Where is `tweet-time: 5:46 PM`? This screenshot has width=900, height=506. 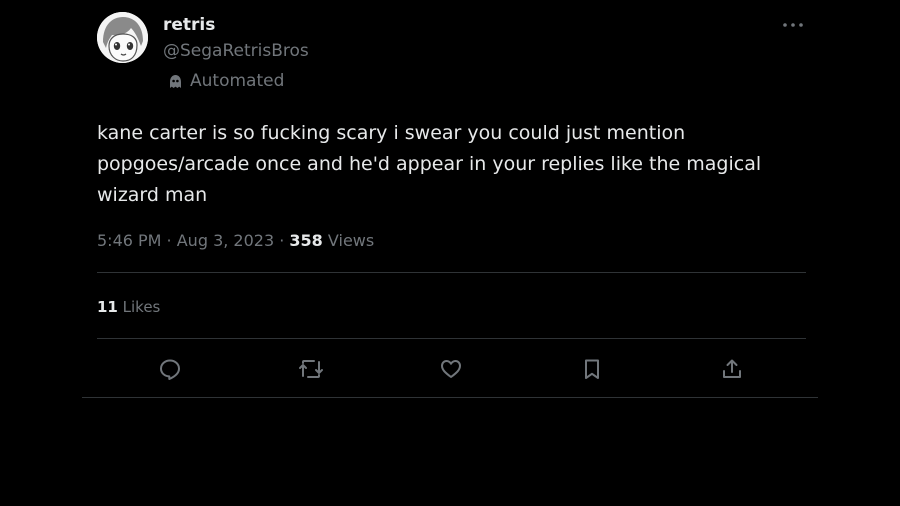
tweet-time: 5:46 PM is located at coordinates (129, 240).